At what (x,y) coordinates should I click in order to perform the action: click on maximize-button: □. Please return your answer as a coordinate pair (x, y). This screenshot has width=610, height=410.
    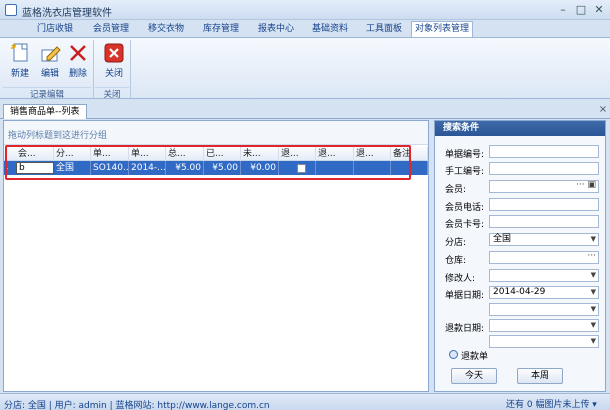
    Looking at the image, I should click on (581, 10).